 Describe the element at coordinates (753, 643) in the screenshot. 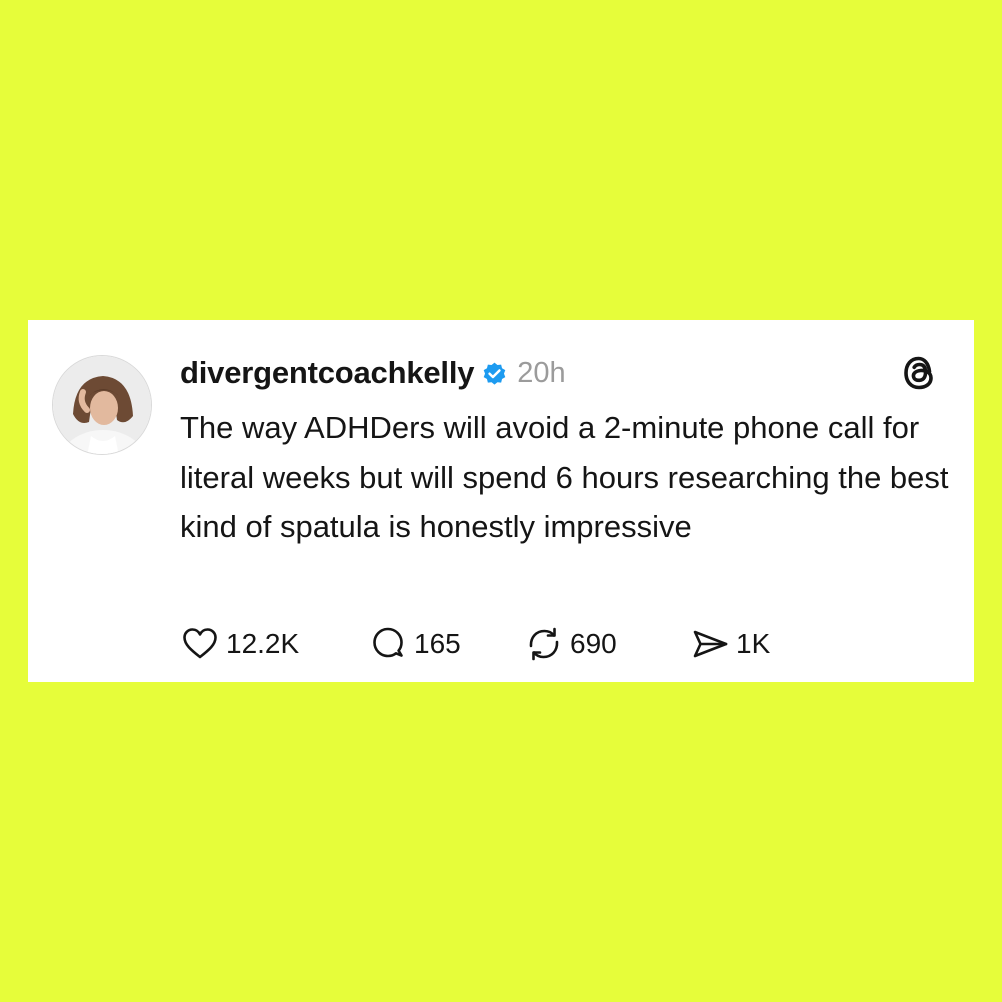

I see `share-count: 1K` at that location.